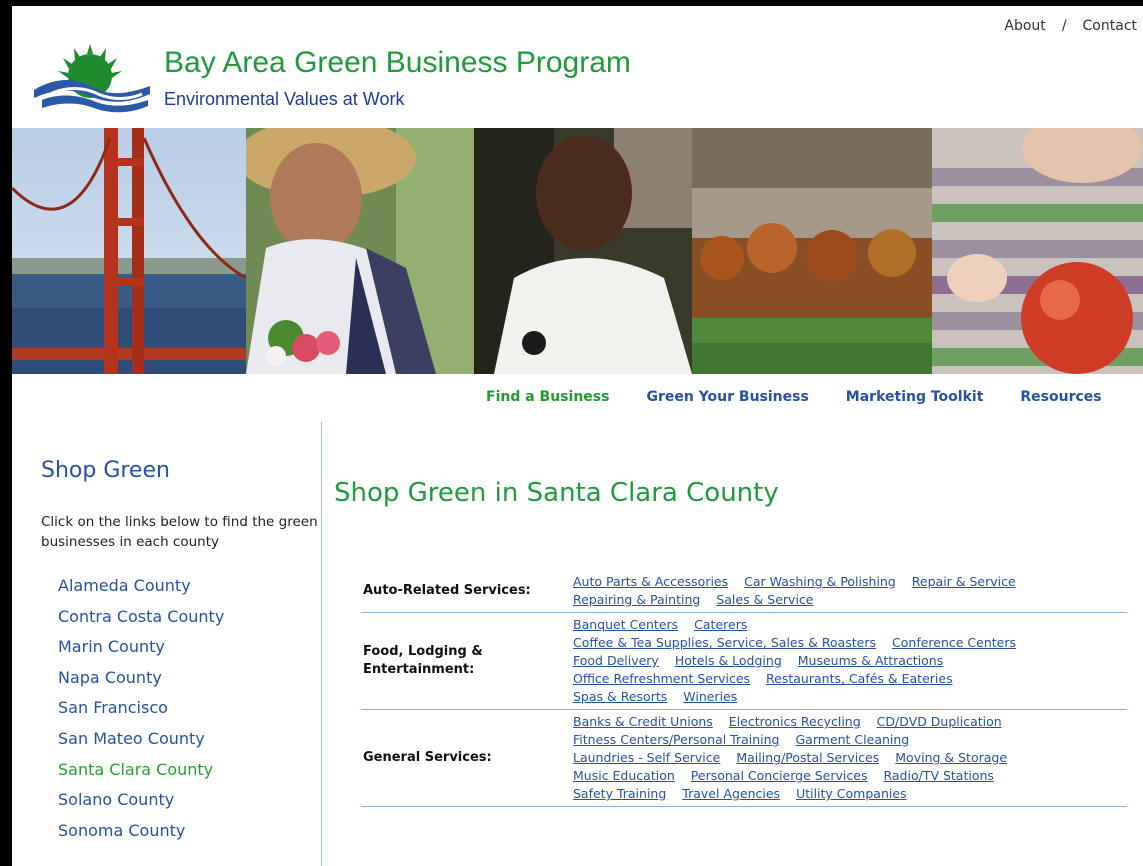  I want to click on link-line: Repairing & Painting Sales & Service, so click(850, 600).